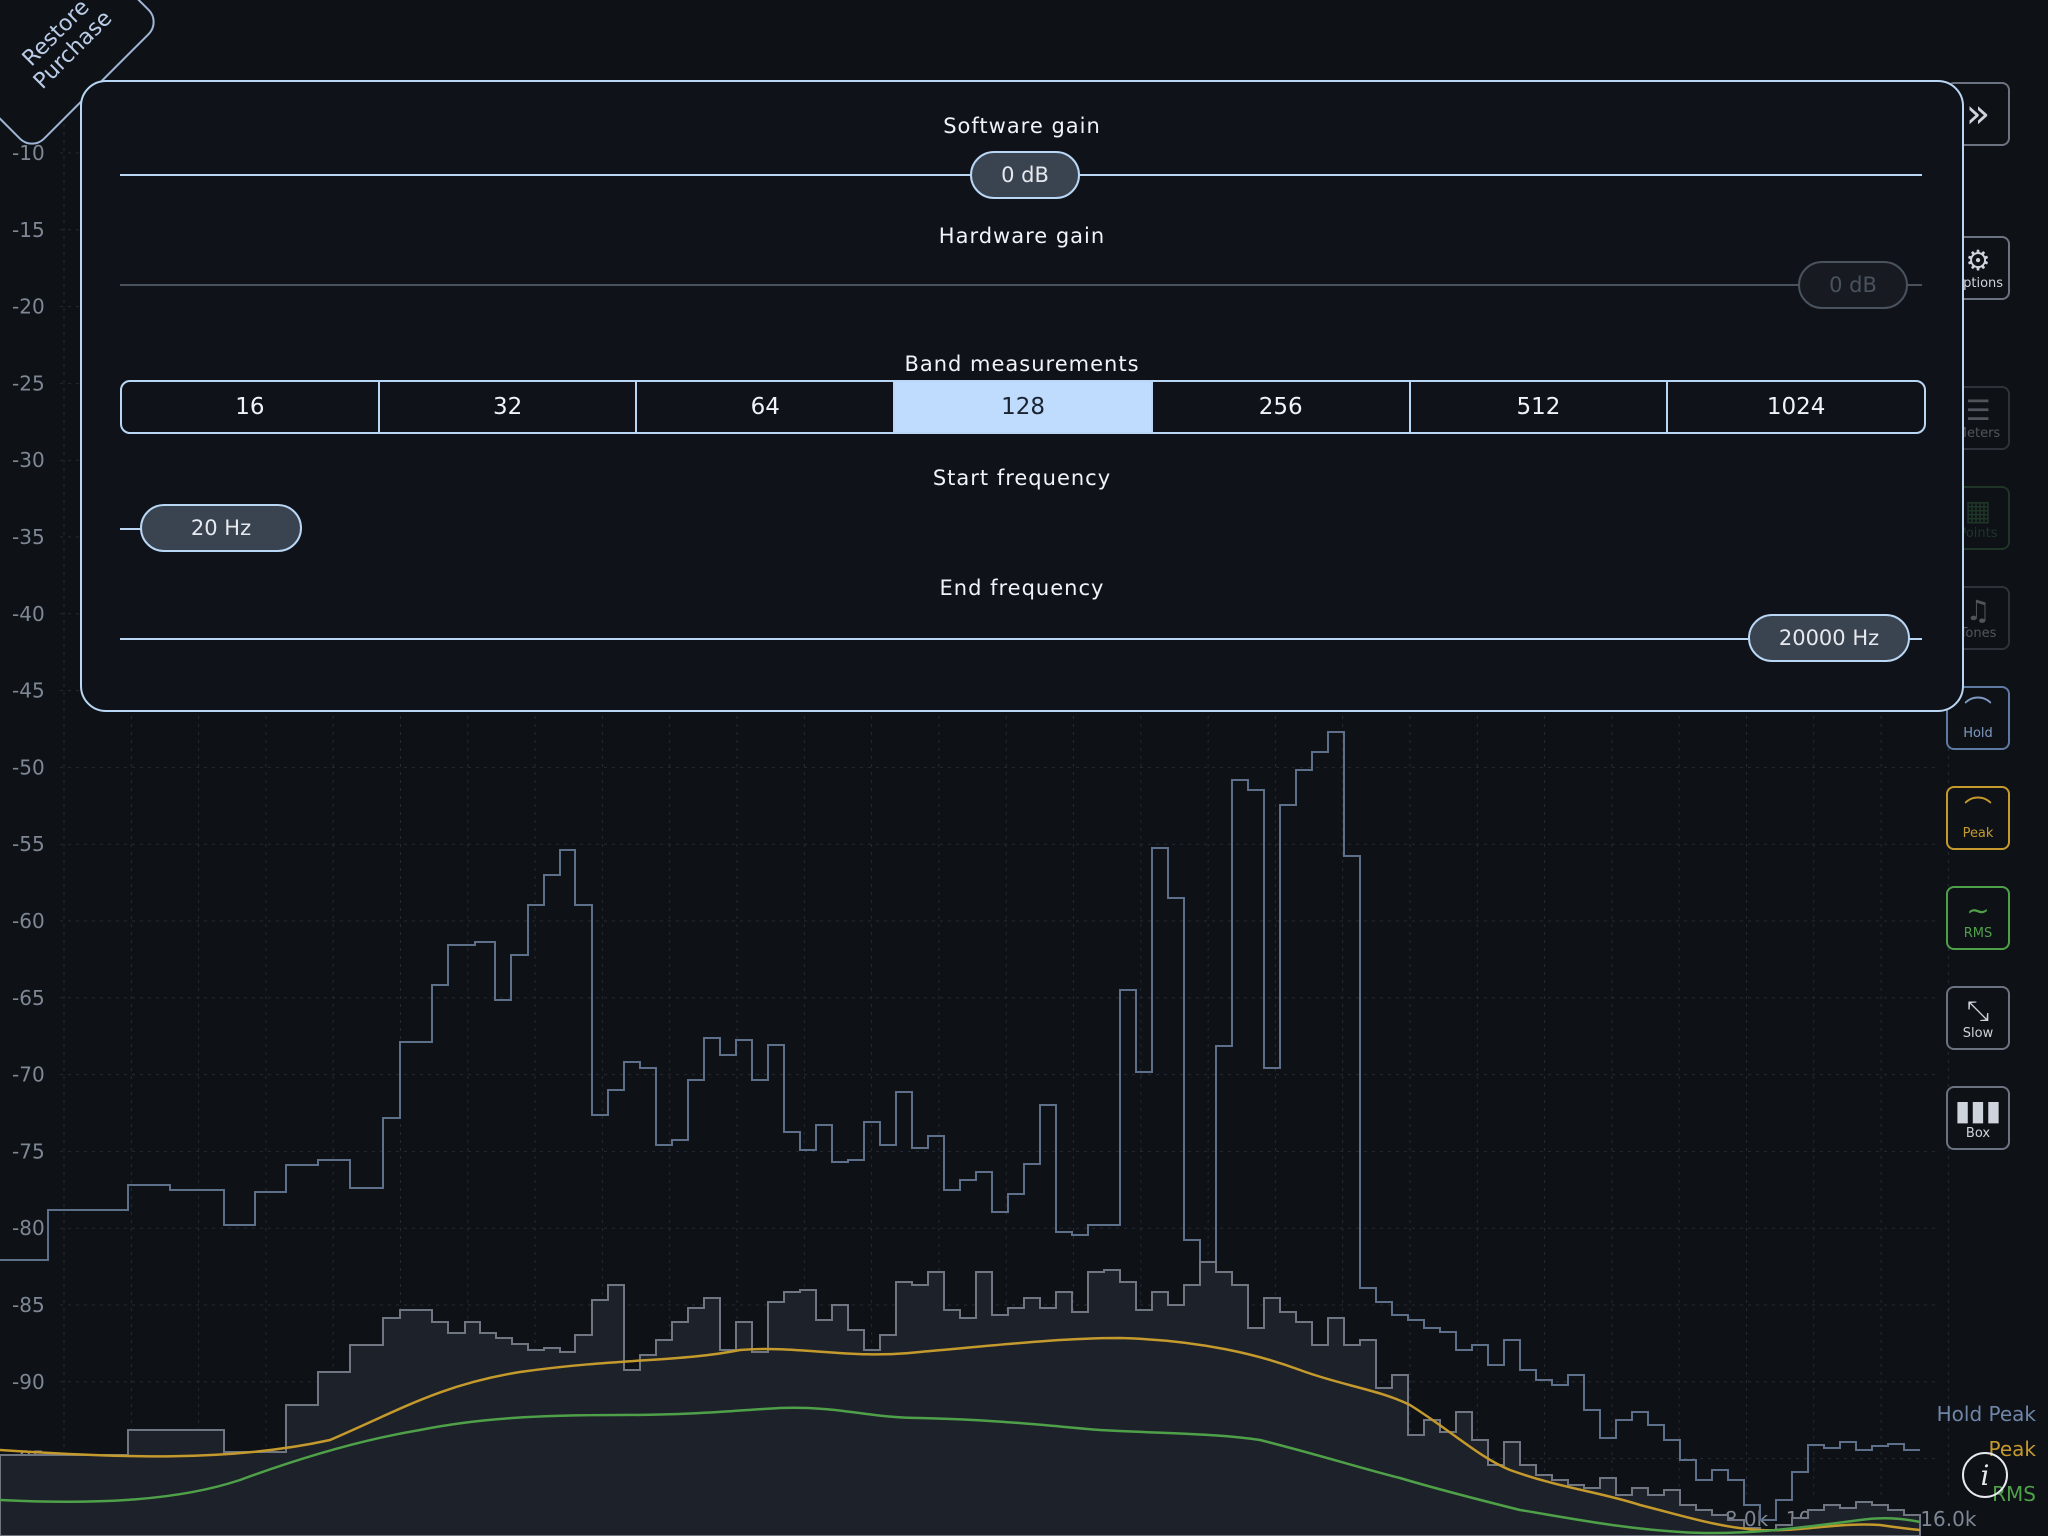 The width and height of the screenshot is (2048, 1536). I want to click on peak-button: ⌒ Peak, so click(1978, 818).